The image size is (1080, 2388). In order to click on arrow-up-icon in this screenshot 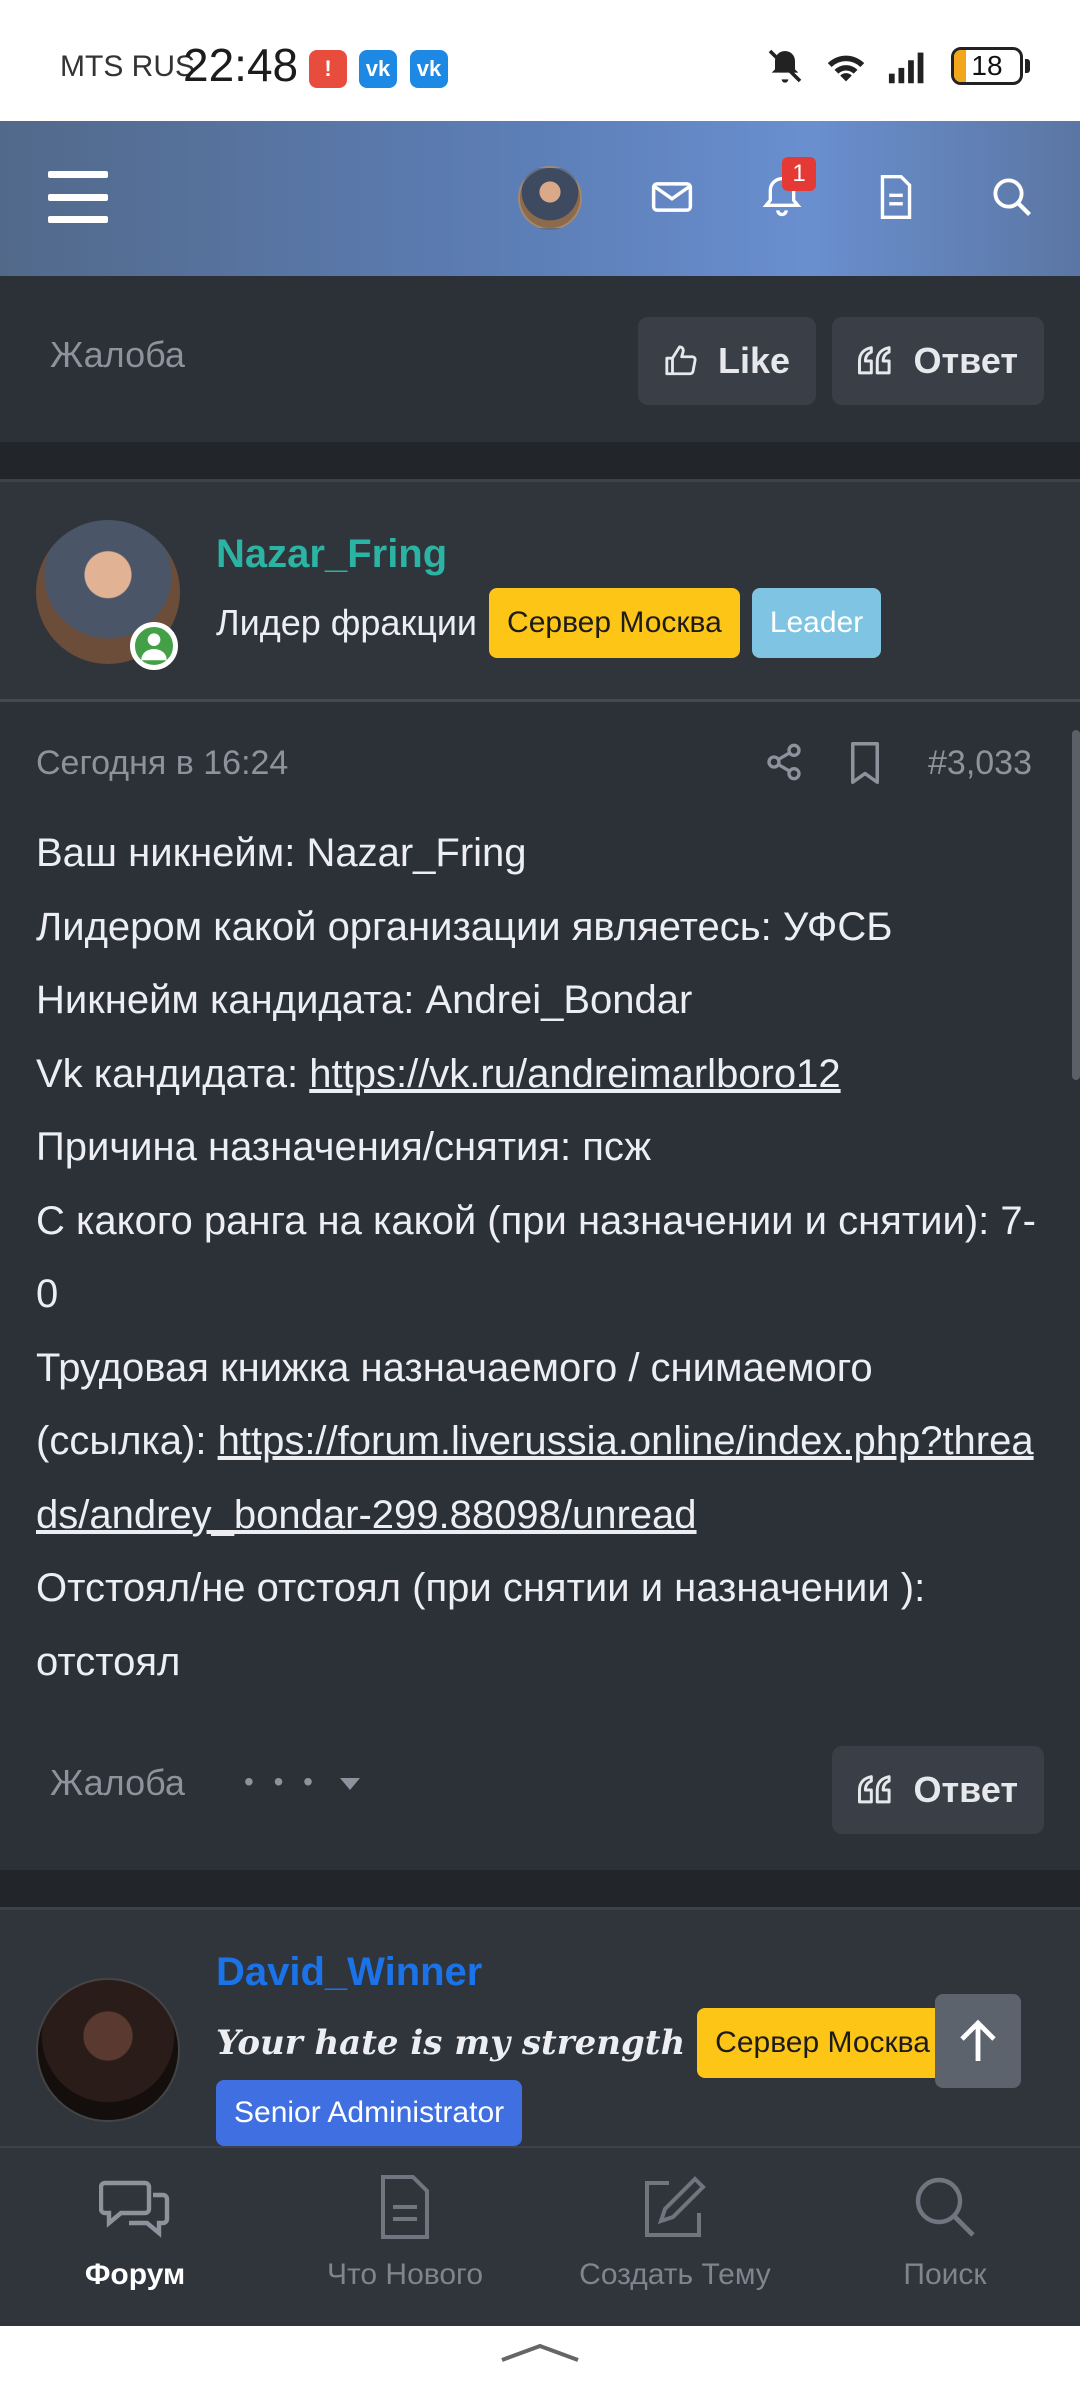, I will do `click(978, 2040)`.